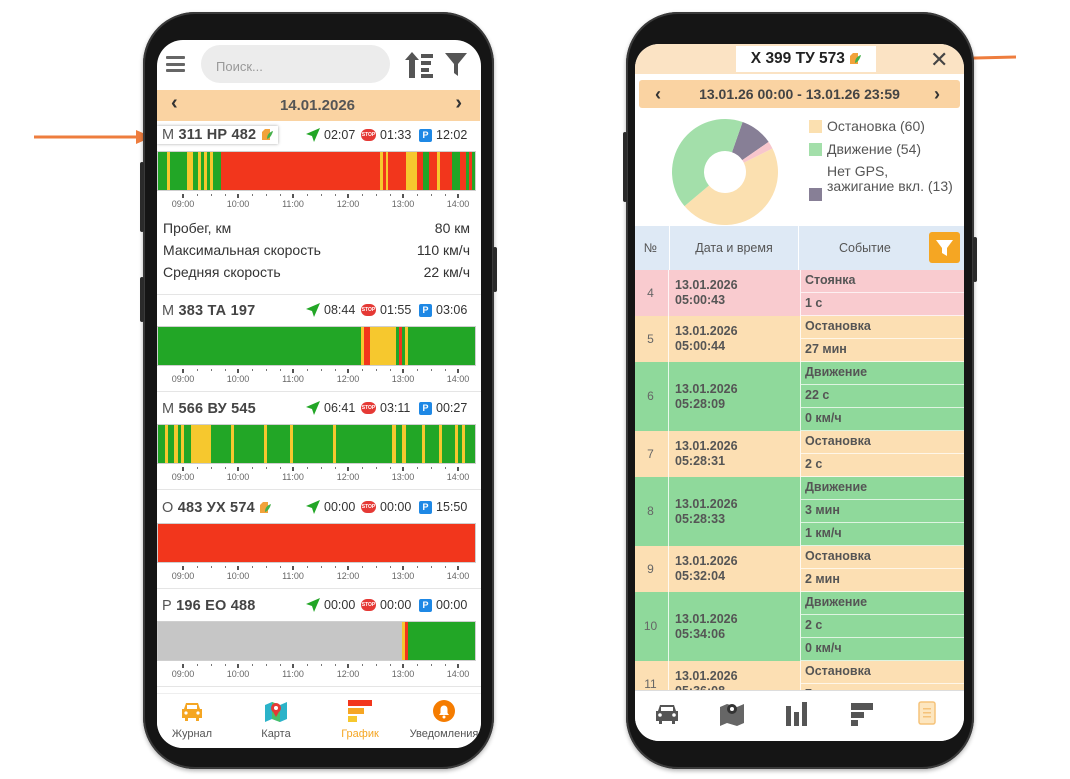 The image size is (1070, 779). What do you see at coordinates (192, 734) in the screenshot?
I see `nav-label-journal: Журнал` at bounding box center [192, 734].